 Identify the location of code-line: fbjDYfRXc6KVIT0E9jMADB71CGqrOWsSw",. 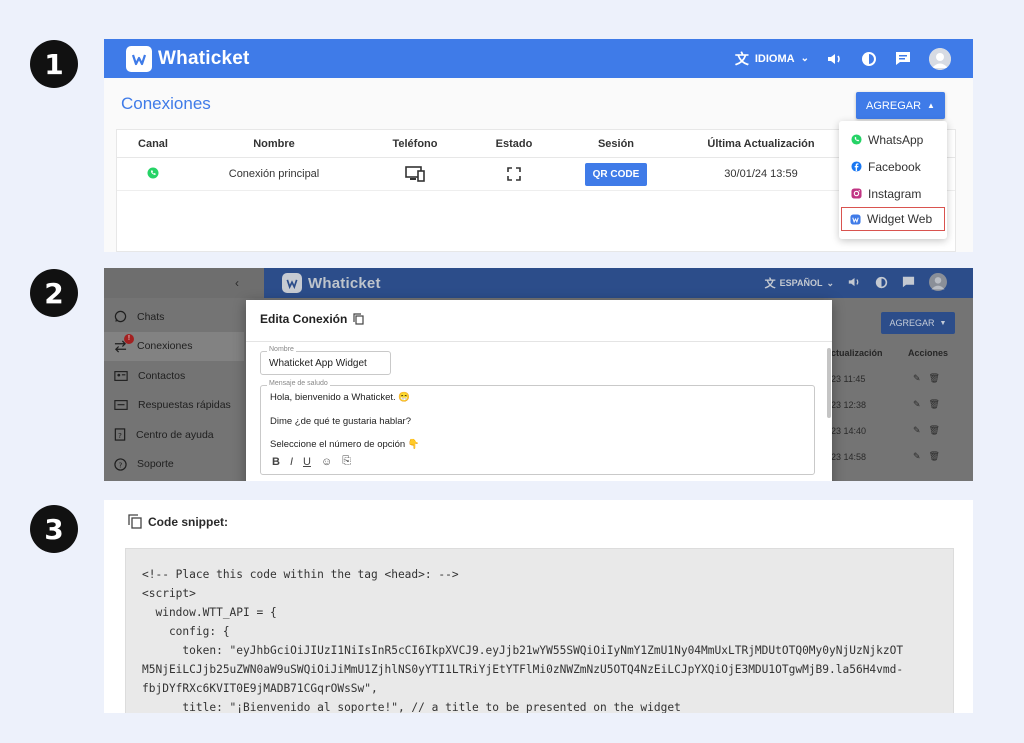
(260, 688).